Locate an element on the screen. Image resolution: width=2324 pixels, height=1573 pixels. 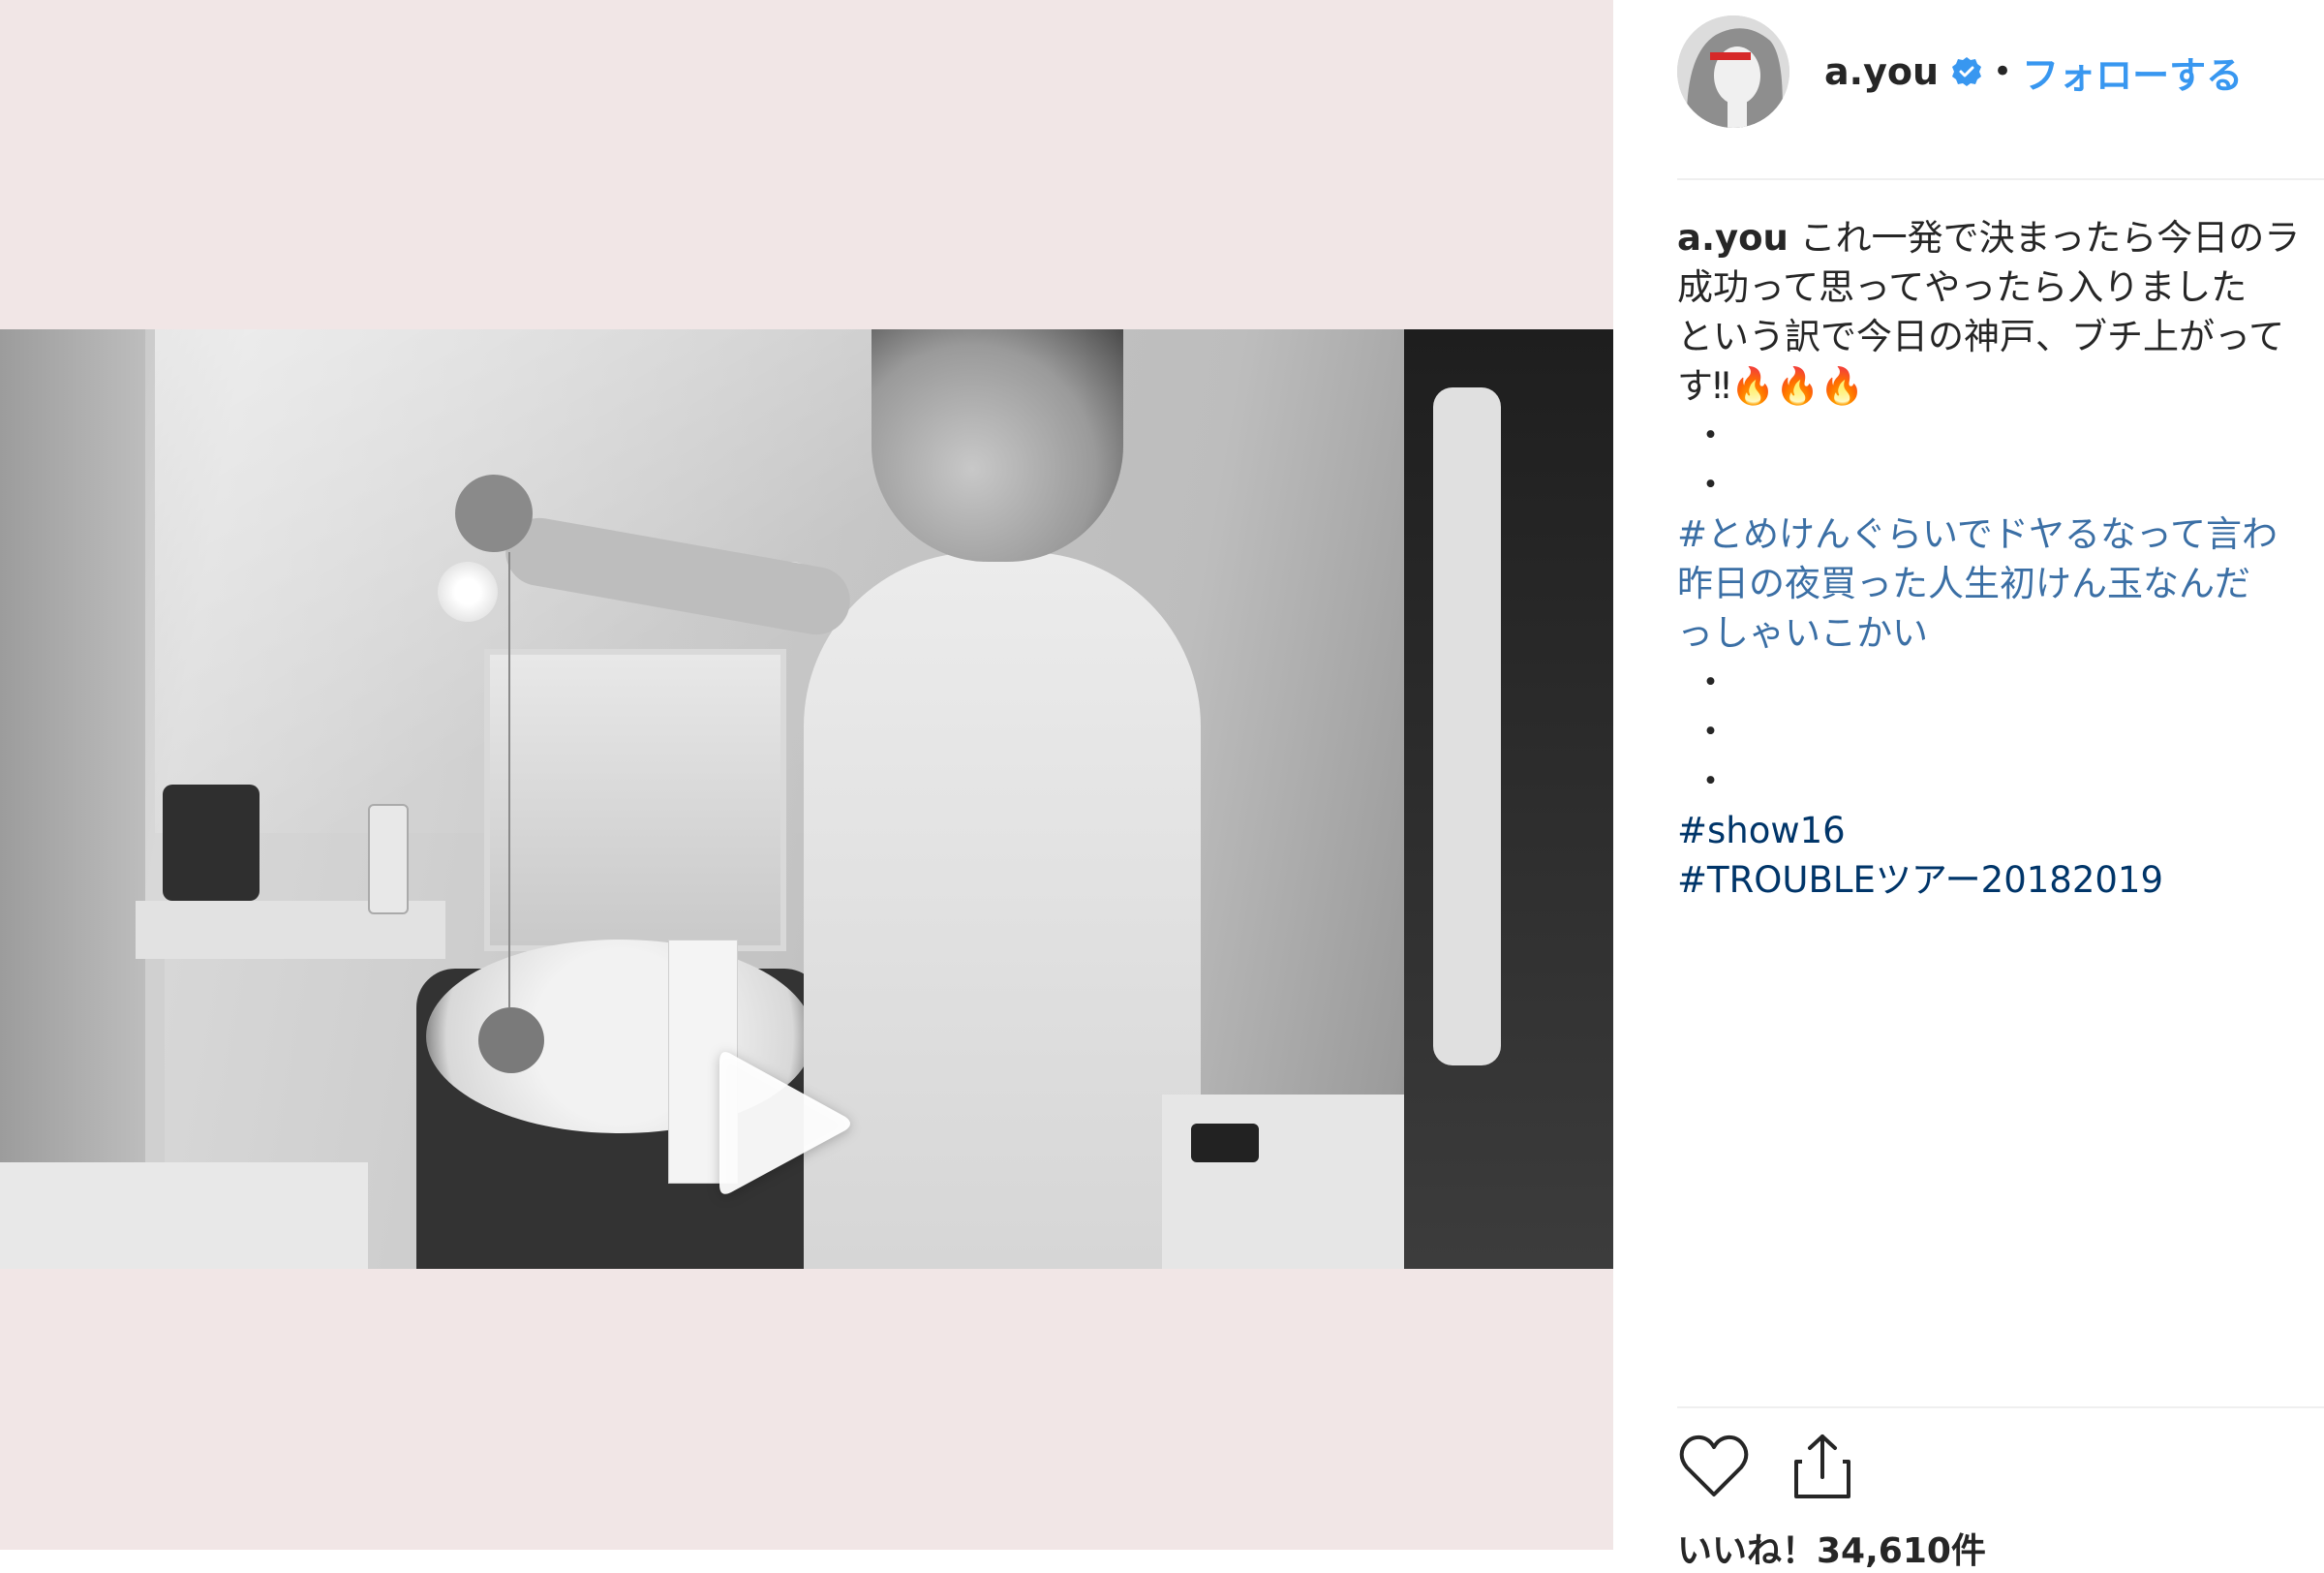
hashtag-link: っしゃいこかい is located at coordinates (2001, 633).